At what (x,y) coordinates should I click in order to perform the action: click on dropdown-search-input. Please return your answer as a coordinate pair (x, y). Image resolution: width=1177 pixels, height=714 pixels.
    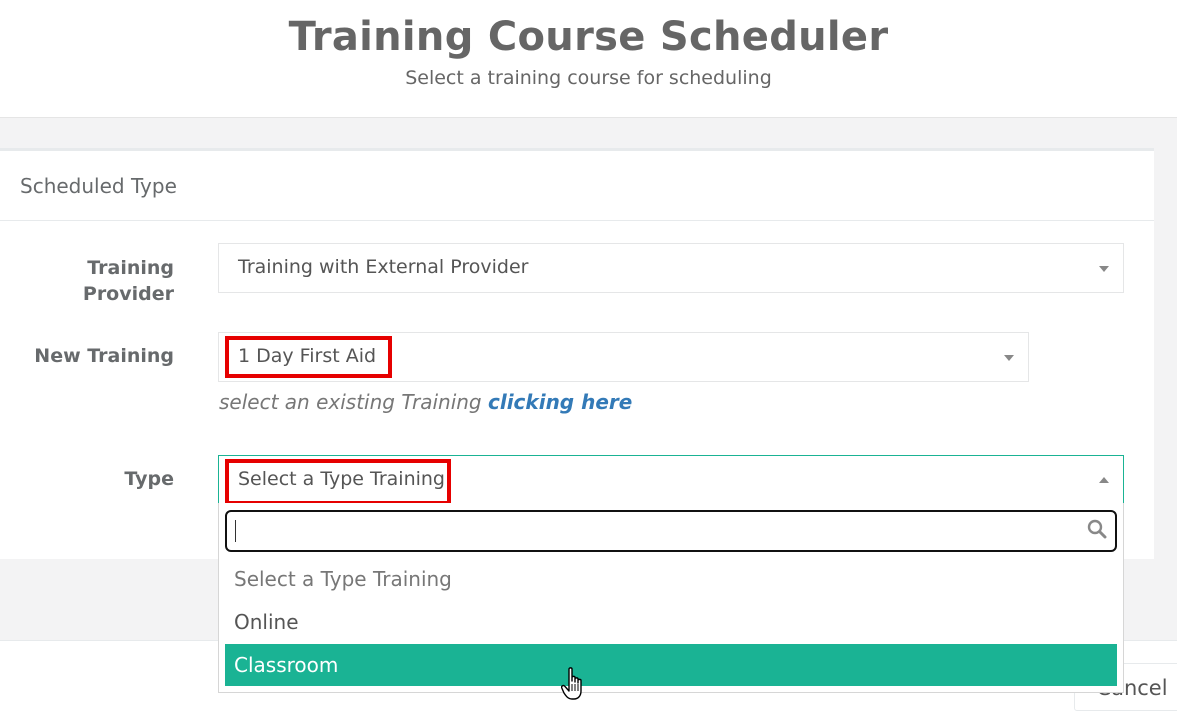
    Looking at the image, I should click on (671, 531).